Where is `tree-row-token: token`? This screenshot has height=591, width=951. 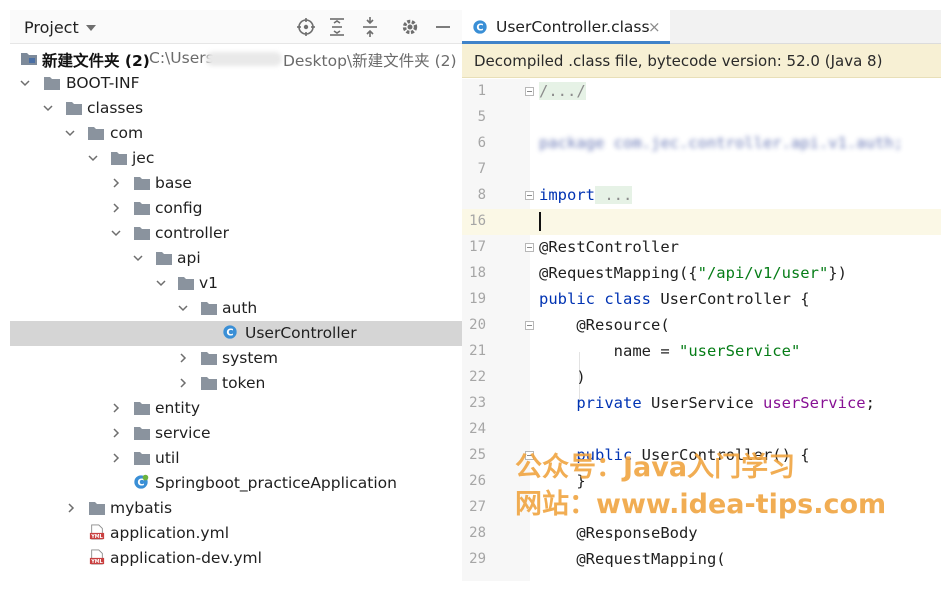 tree-row-token: token is located at coordinates (236, 383).